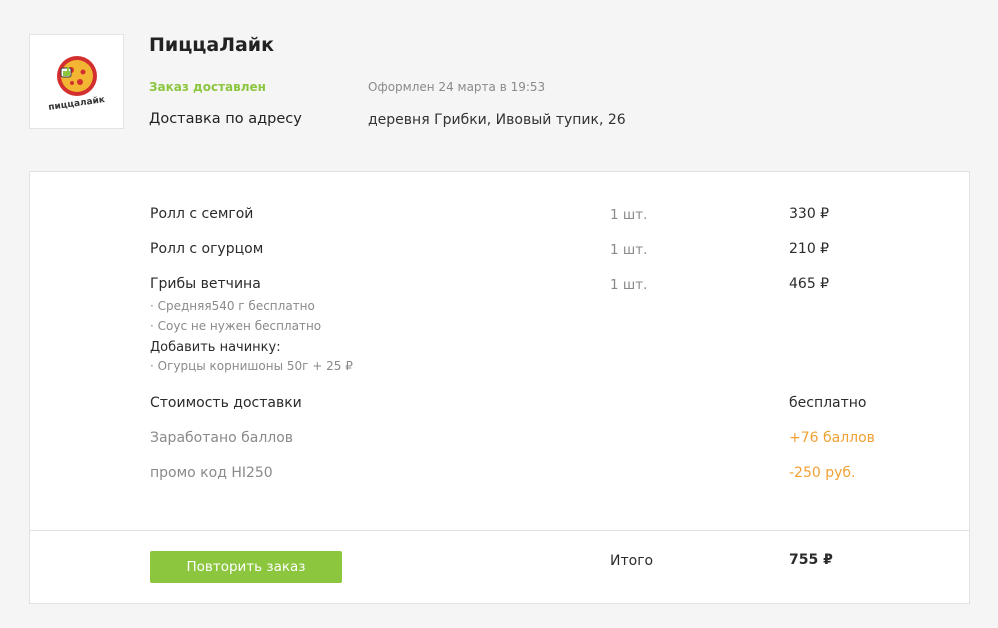 The image size is (998, 628). I want to click on promo-value: -250 руб., so click(822, 473).